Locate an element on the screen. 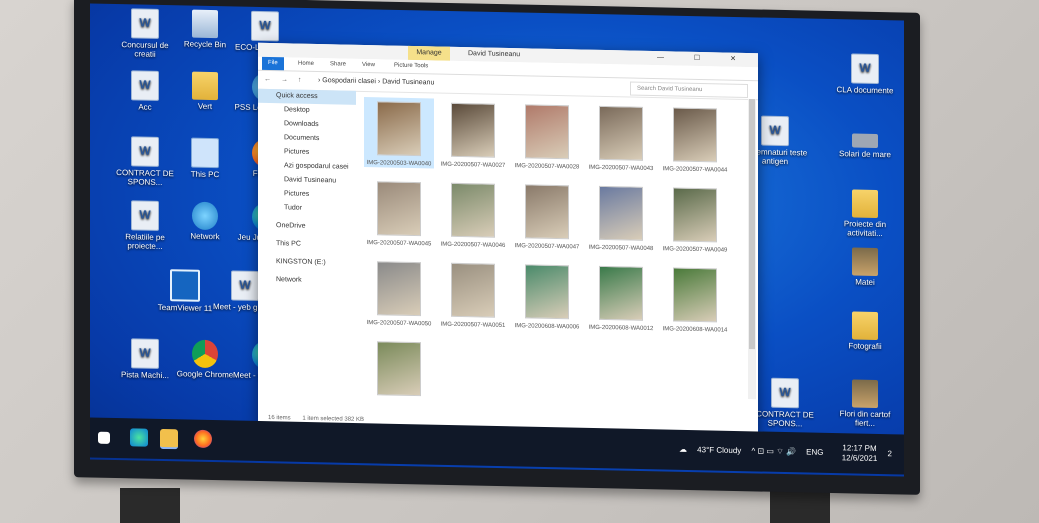 This screenshot has width=1039, height=523. file-thumbnail: IMG-20200503-WA0040 is located at coordinates (399, 132).